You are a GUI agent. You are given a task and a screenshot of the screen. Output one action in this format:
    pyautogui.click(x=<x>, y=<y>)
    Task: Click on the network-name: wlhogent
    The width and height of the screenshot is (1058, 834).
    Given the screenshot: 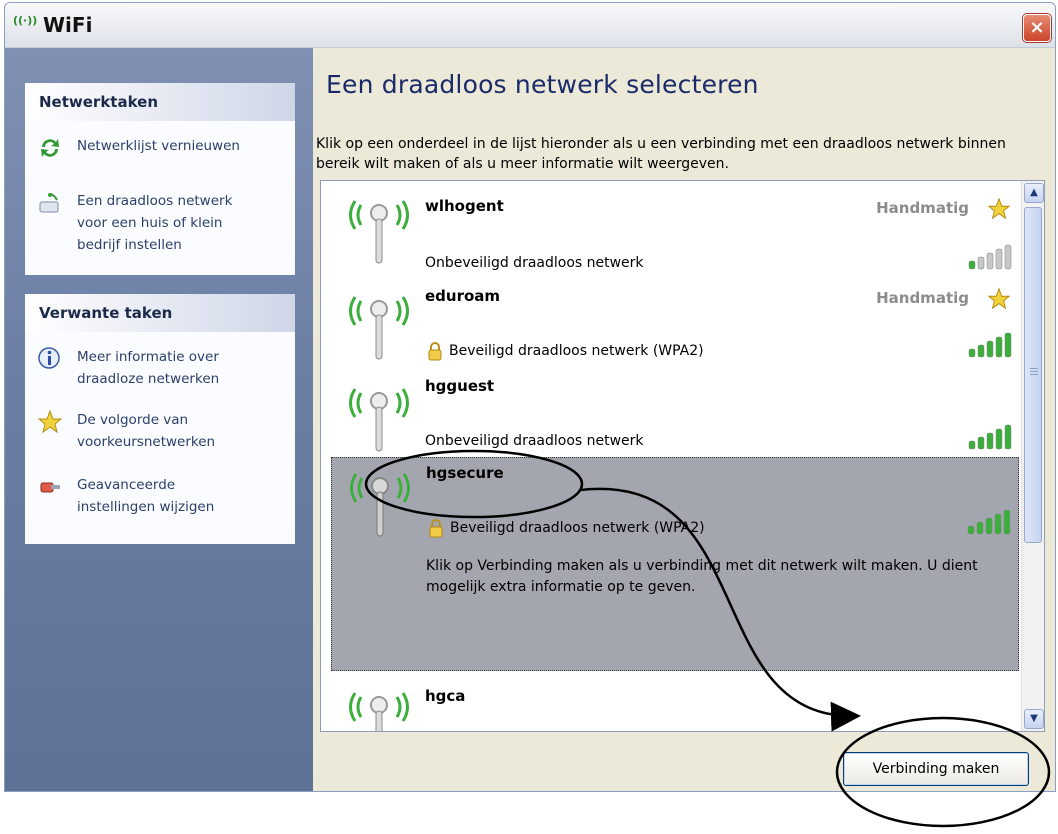 What is the action you would take?
    pyautogui.click(x=464, y=206)
    